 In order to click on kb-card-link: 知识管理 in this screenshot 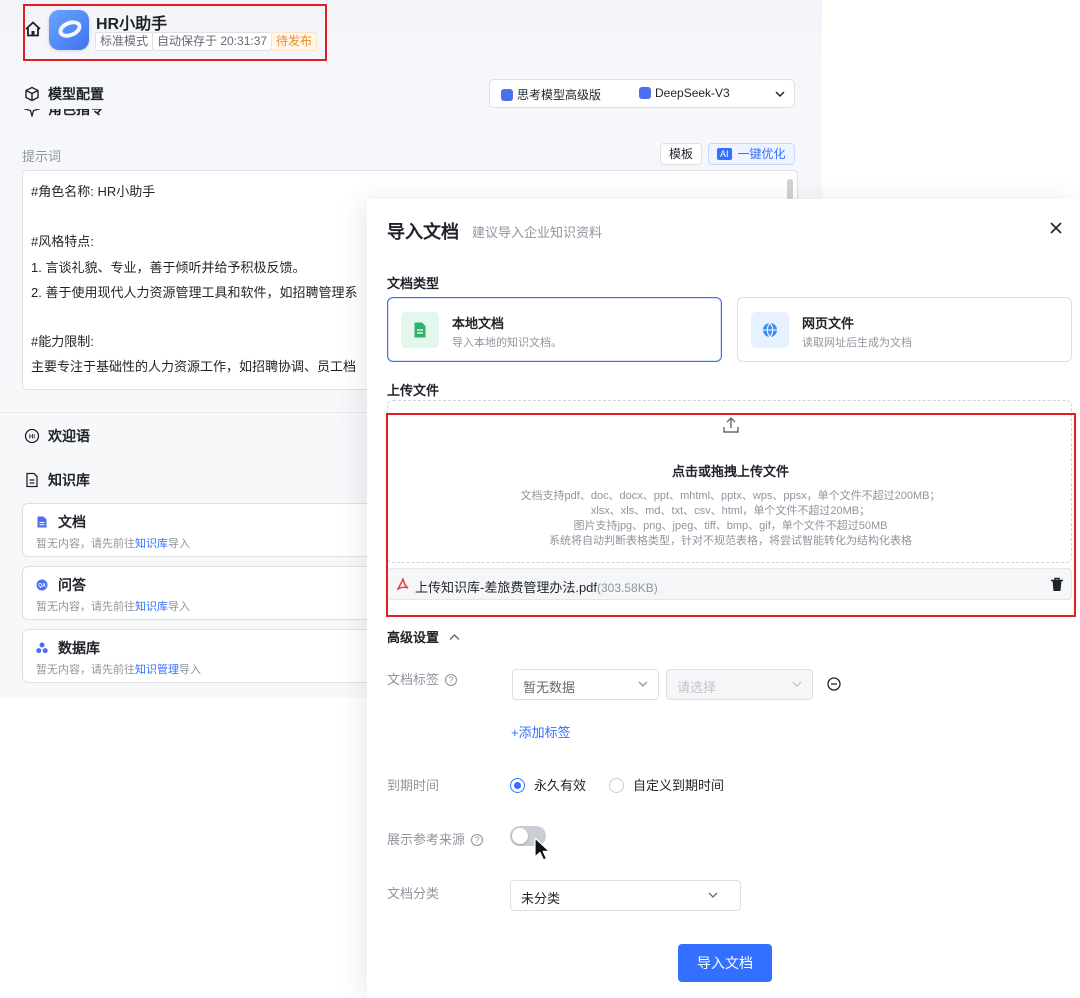, I will do `click(157, 670)`.